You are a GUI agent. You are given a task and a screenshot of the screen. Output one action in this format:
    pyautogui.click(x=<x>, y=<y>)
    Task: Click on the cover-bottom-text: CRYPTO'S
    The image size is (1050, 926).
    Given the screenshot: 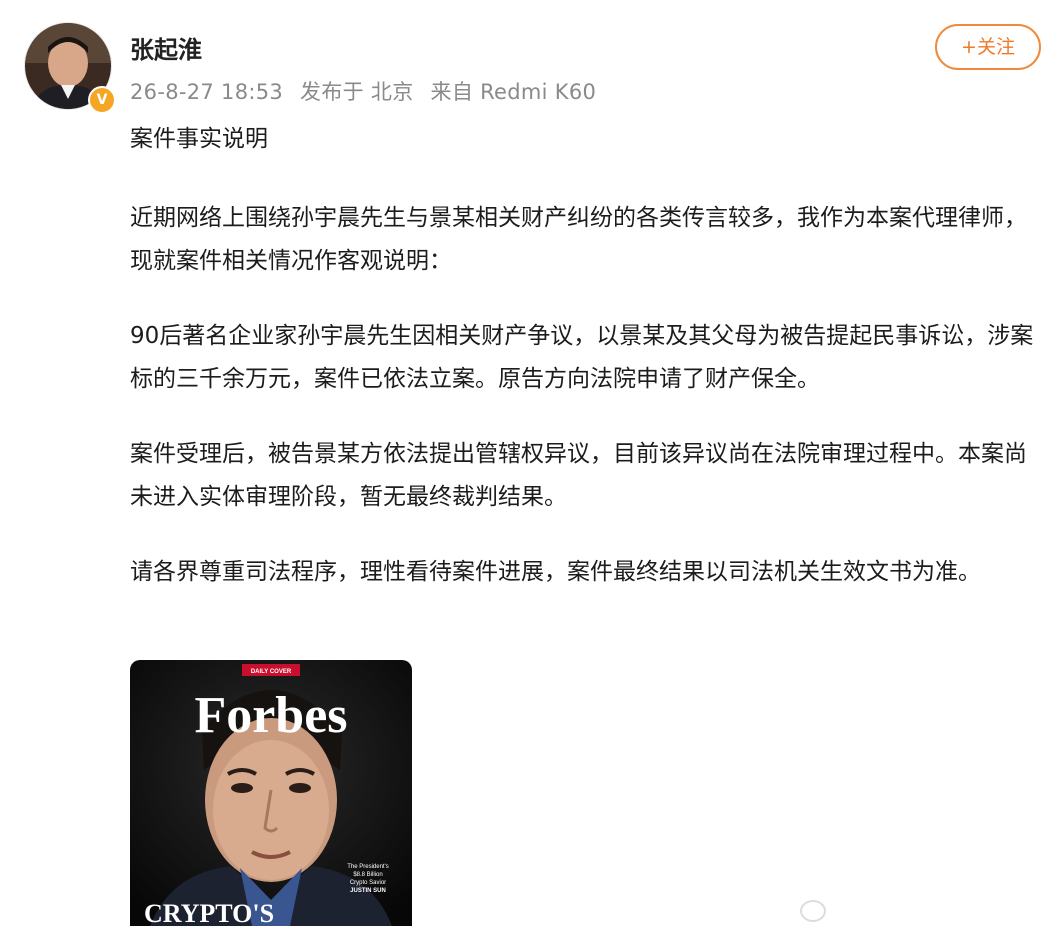 What is the action you would take?
    pyautogui.click(x=209, y=912)
    